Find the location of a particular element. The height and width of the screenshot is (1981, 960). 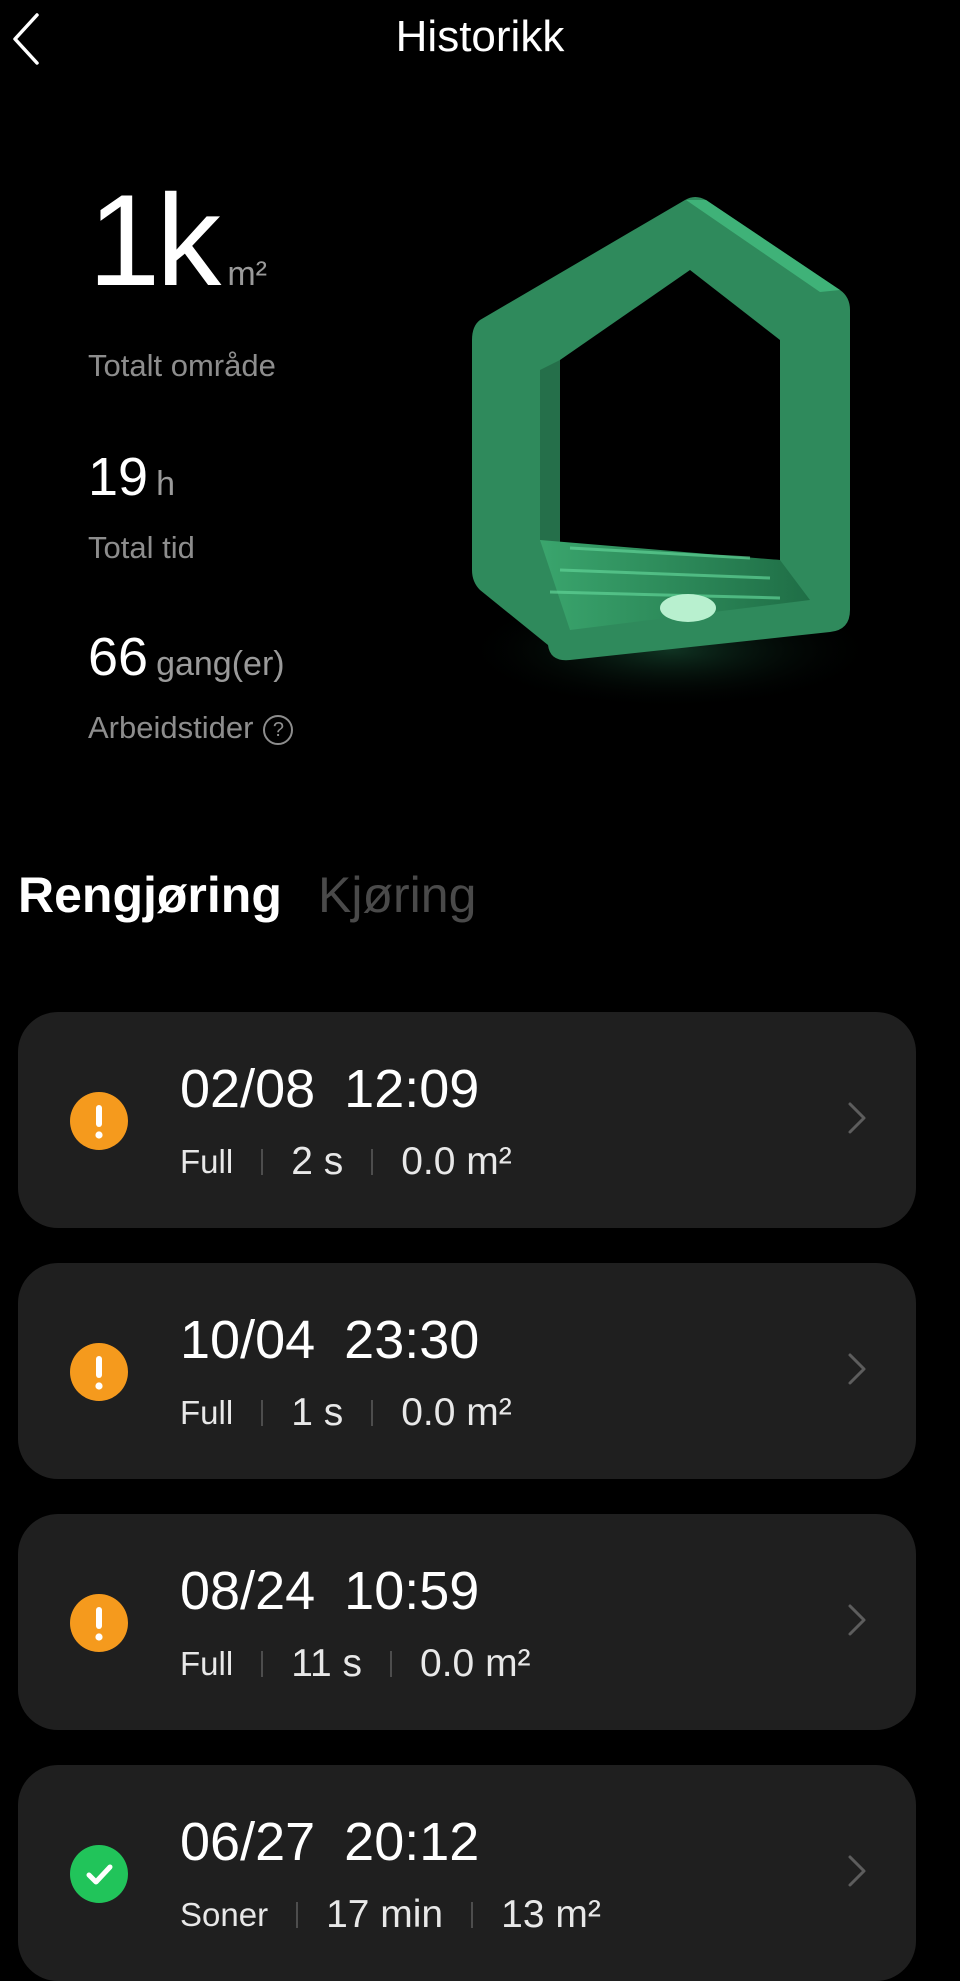

total-area-label: Totalt område is located at coordinates (182, 365).